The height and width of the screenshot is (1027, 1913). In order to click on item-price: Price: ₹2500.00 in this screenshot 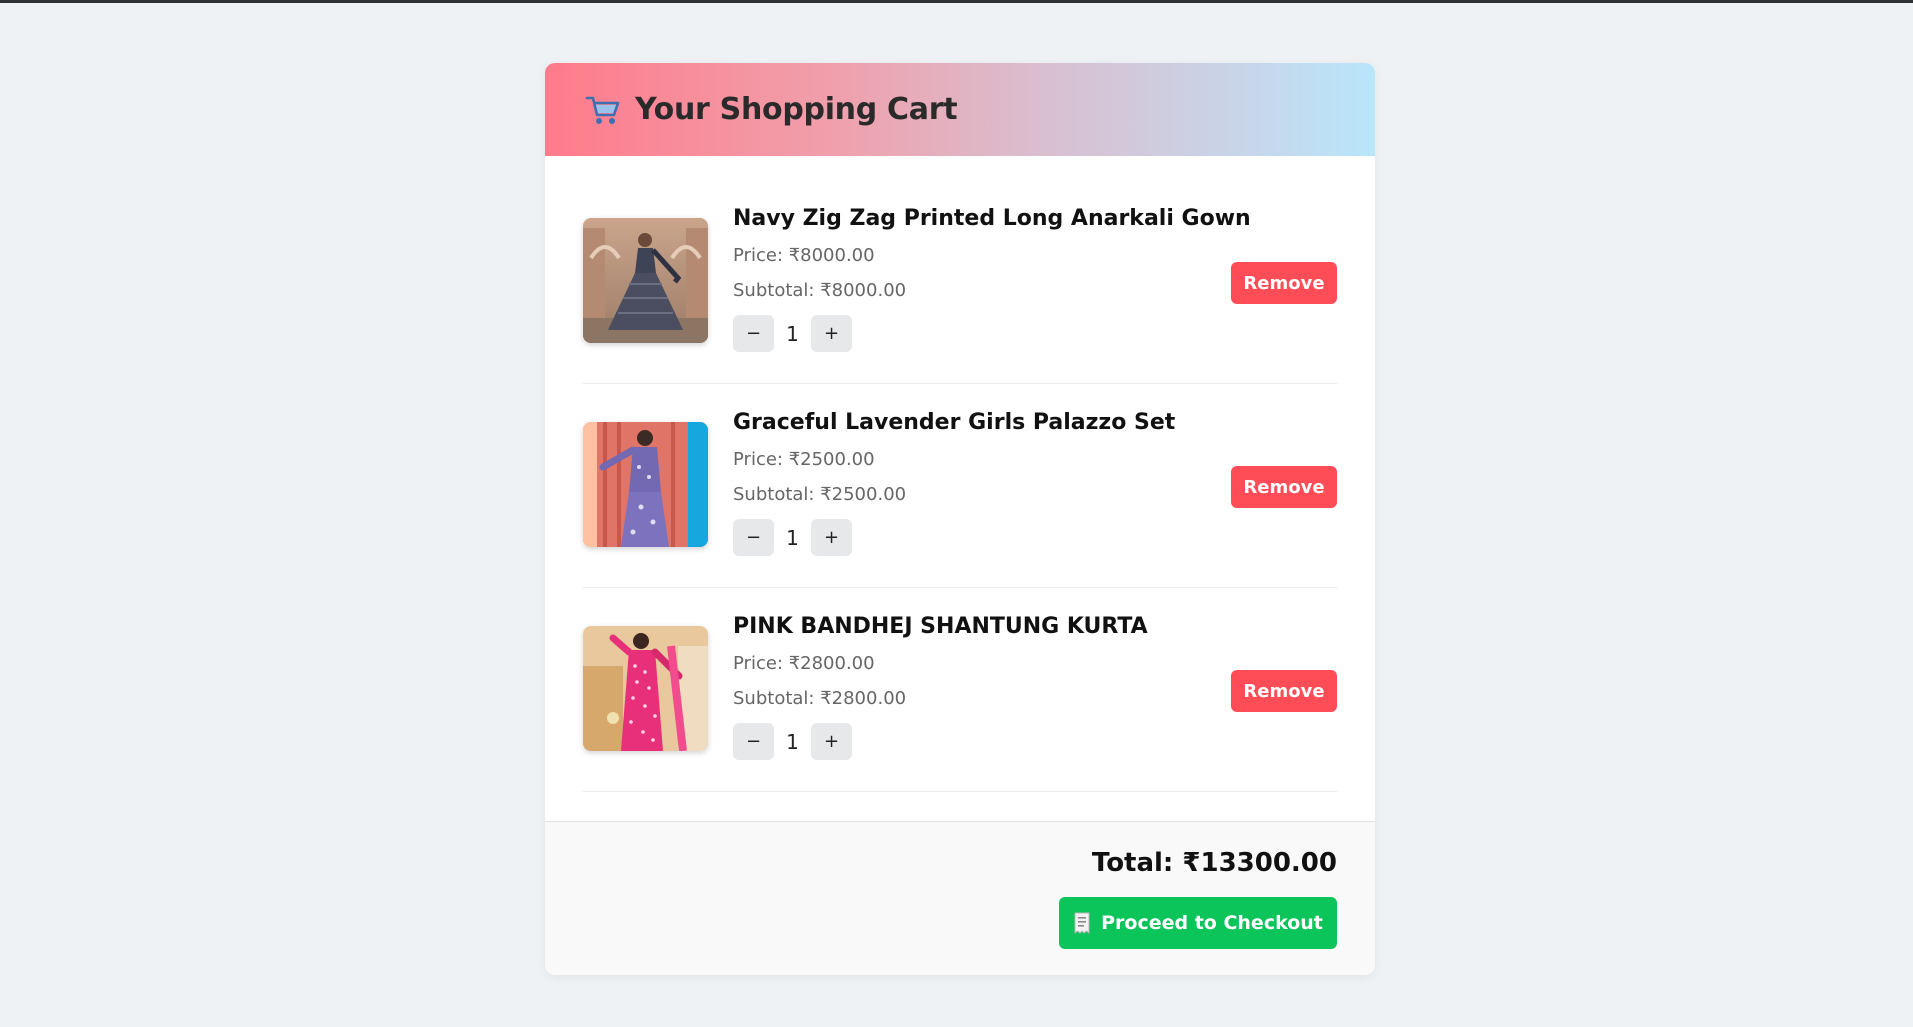, I will do `click(804, 459)`.